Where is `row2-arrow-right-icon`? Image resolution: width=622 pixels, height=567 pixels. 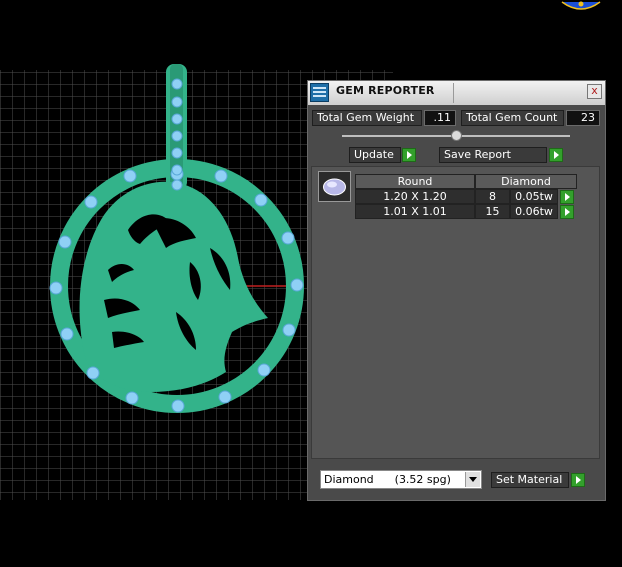
row2-arrow-right-icon is located at coordinates (567, 212).